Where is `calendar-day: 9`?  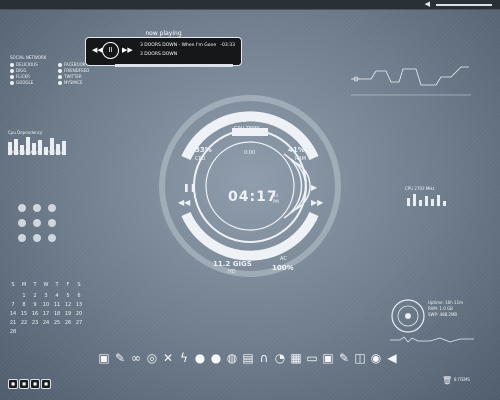 calendar-day: 9 is located at coordinates (35, 305).